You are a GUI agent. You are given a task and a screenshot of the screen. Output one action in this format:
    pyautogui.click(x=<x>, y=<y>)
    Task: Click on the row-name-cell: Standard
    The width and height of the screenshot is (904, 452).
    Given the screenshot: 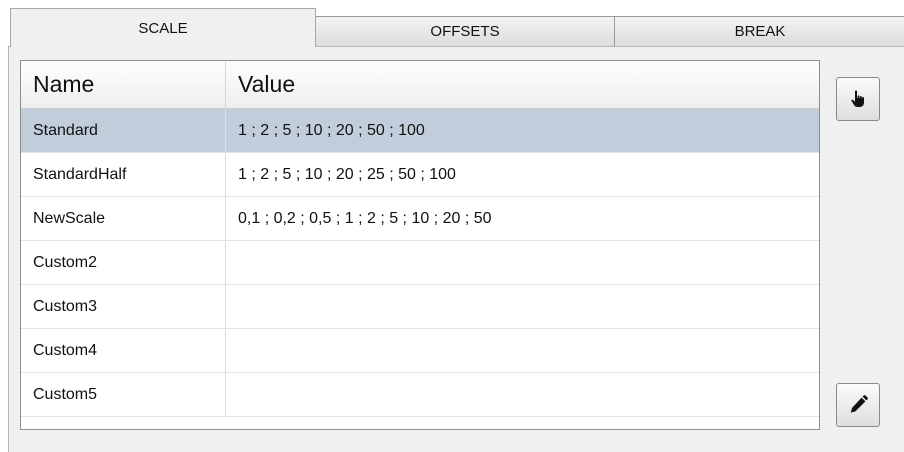 What is the action you would take?
    pyautogui.click(x=123, y=130)
    